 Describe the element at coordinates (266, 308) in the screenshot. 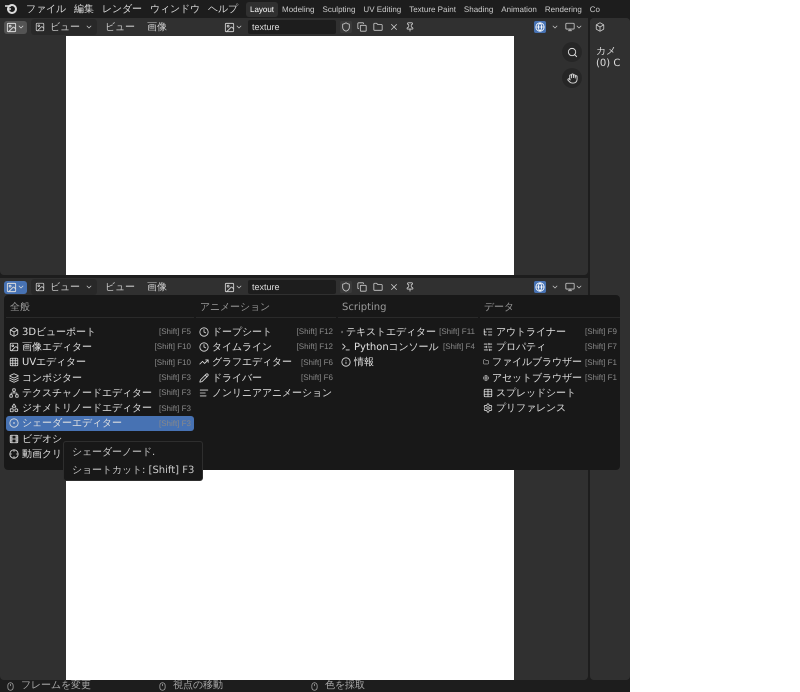

I see `menu-heading: アニメーション` at that location.